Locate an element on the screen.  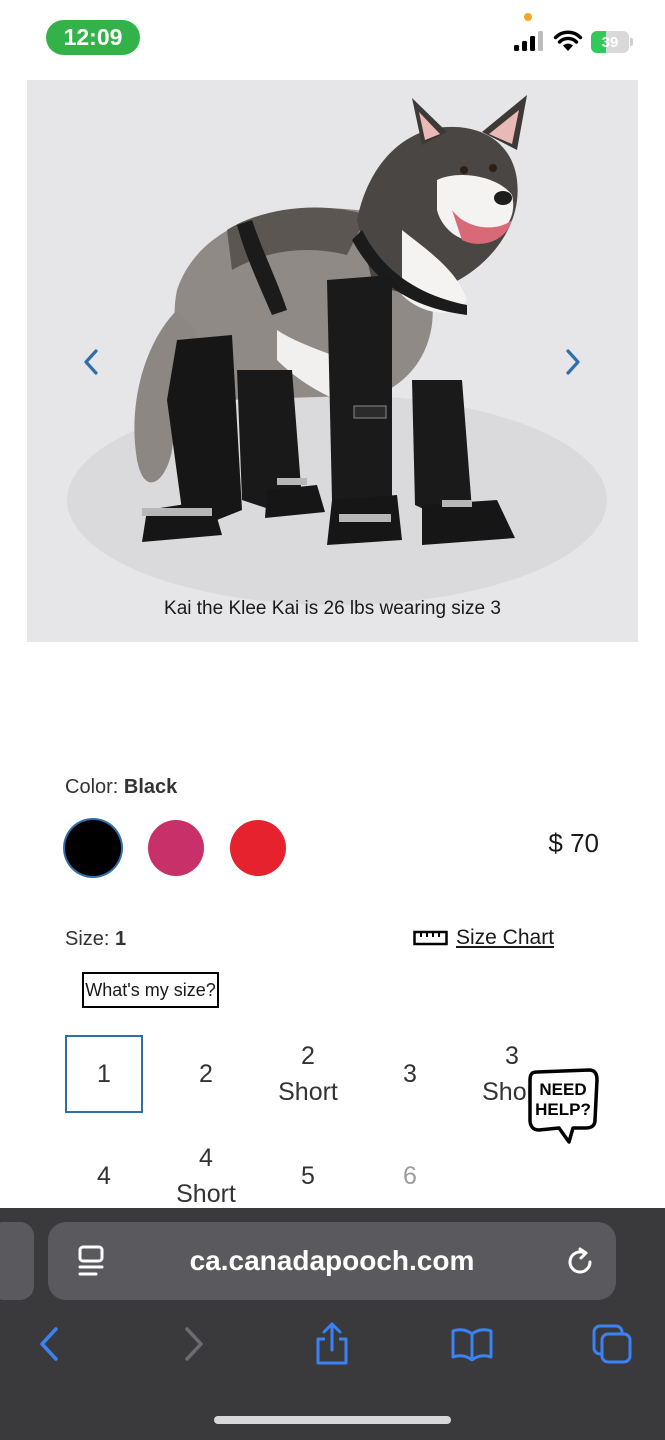
color-swatch-pink is located at coordinates (176, 848).